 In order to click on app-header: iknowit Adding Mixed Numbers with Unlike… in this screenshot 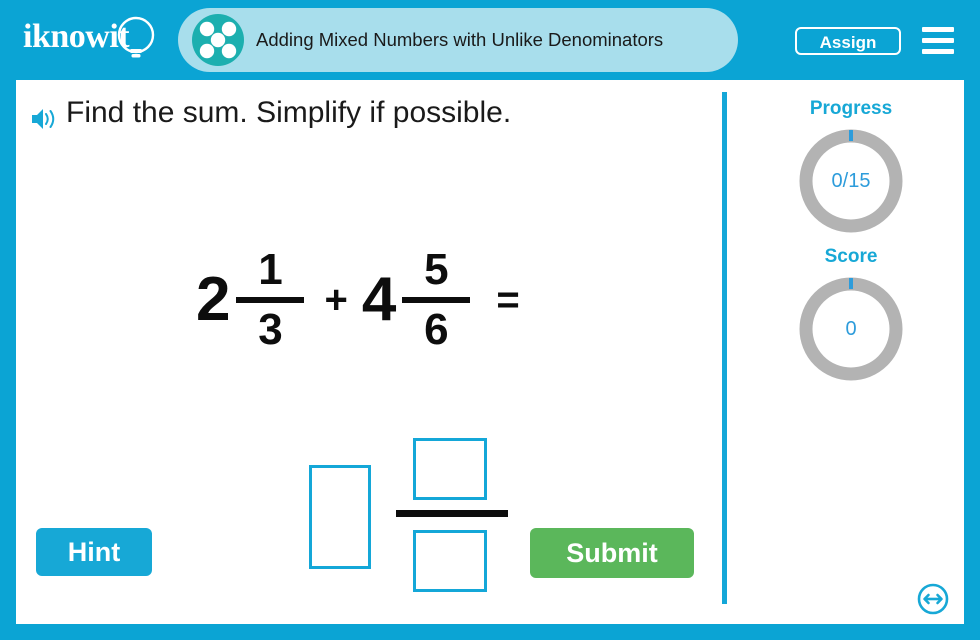, I will do `click(490, 40)`.